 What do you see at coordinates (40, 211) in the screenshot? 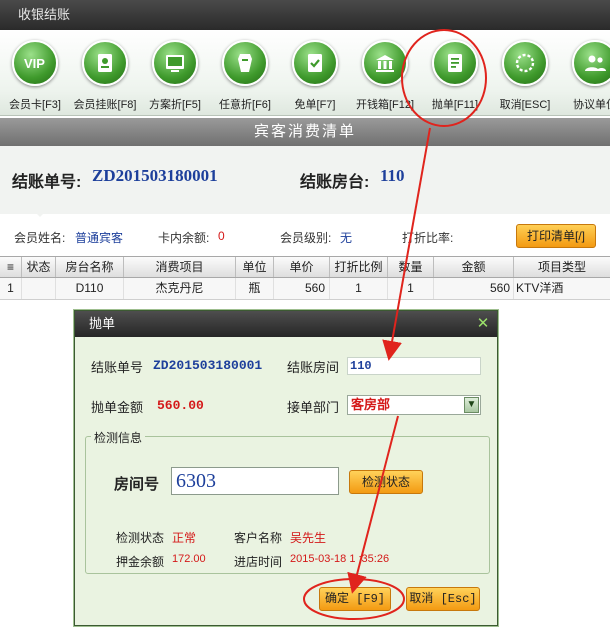
I see `panel-notch` at bounding box center [40, 211].